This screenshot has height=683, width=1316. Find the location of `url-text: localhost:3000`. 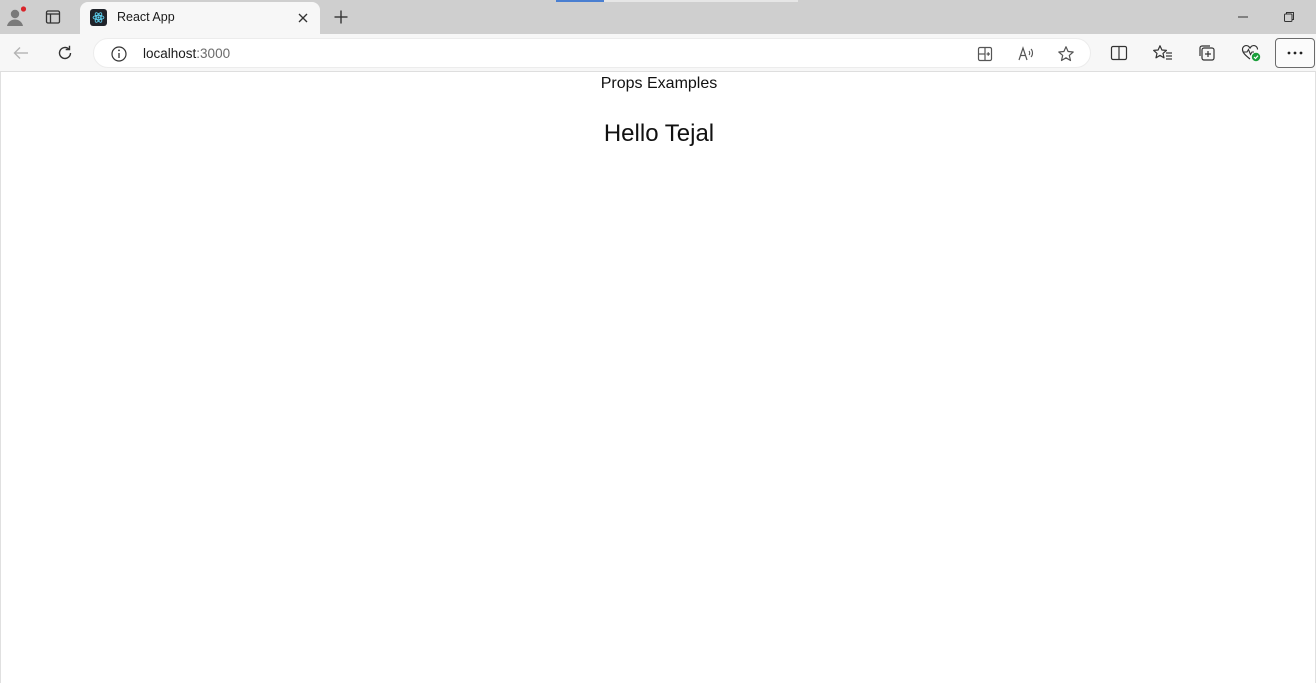

url-text: localhost:3000 is located at coordinates (186, 53).